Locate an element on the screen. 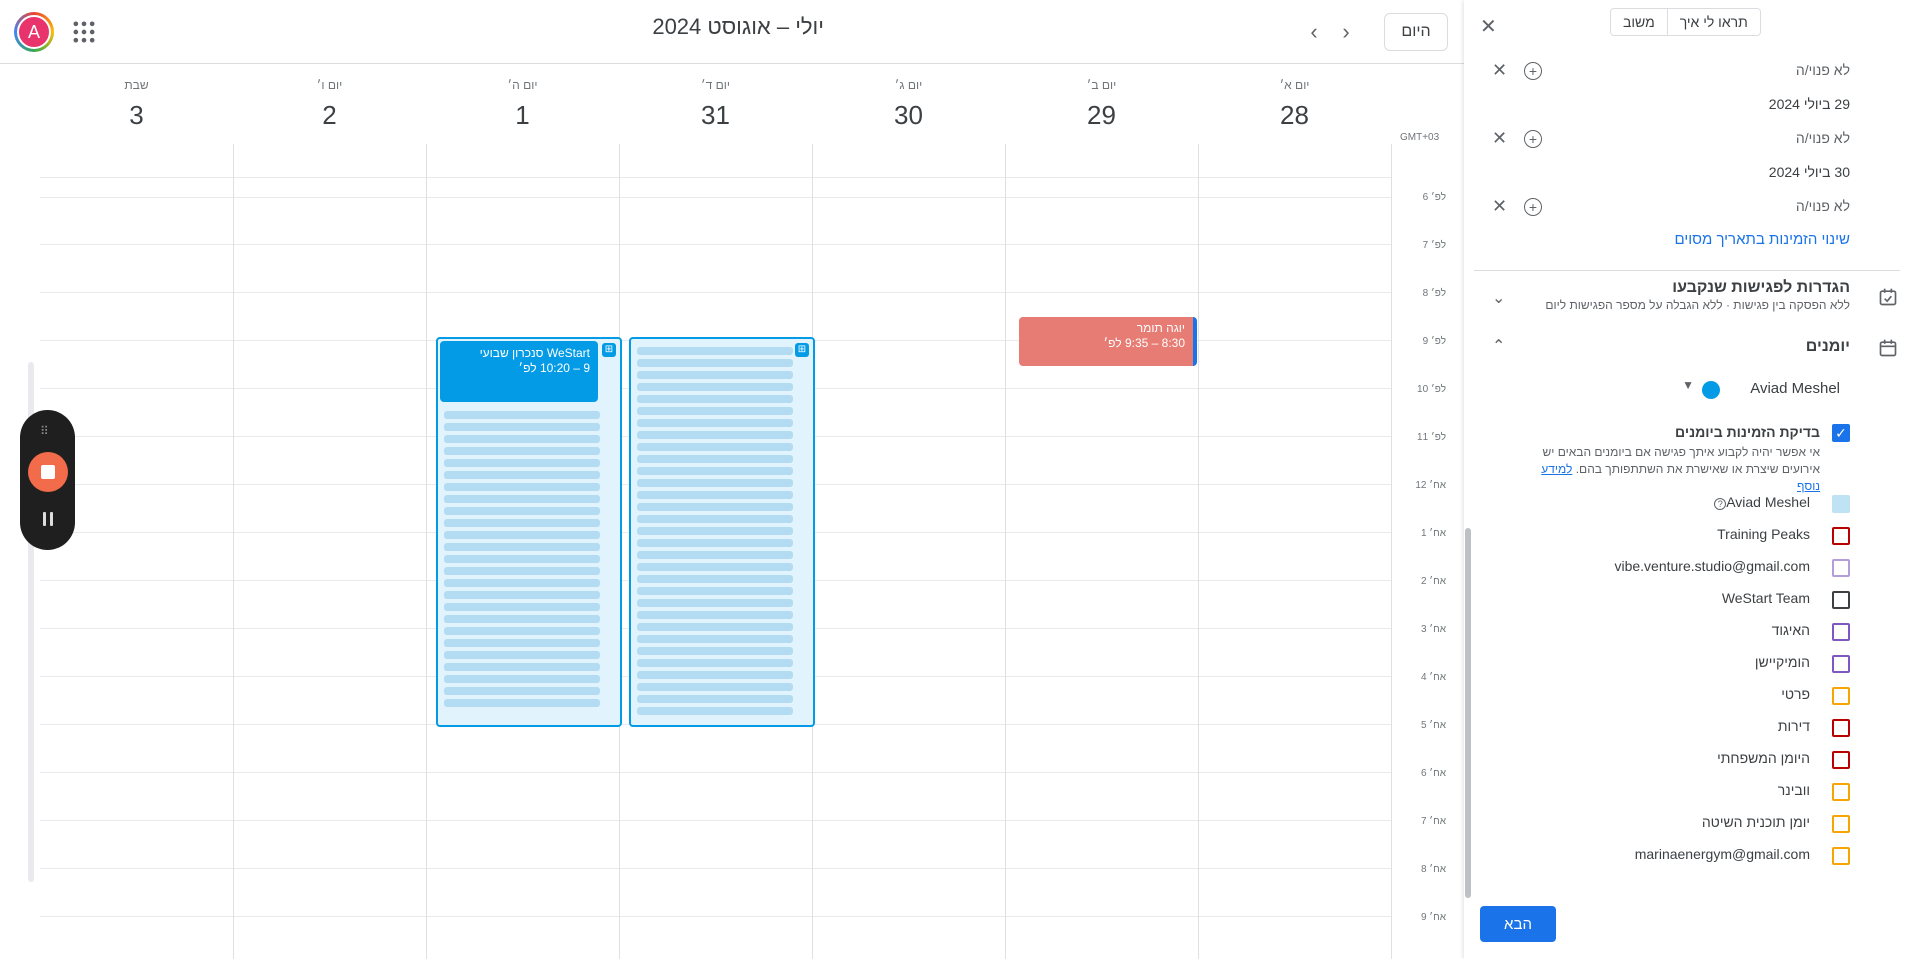  day-number: 30 is located at coordinates (908, 115).